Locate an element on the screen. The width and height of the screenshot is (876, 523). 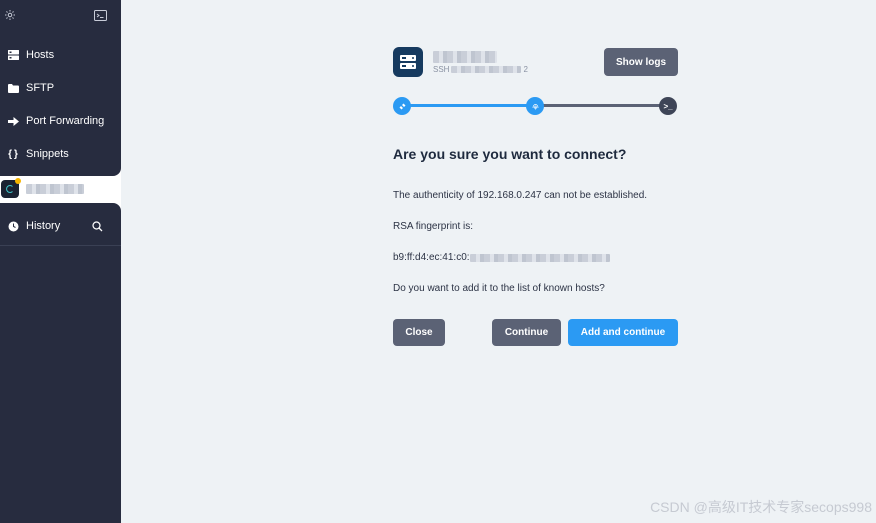
sidebar-nav-panel: Hosts SFTP Port Forwarding { } Snippets is located at coordinates (60, 88).